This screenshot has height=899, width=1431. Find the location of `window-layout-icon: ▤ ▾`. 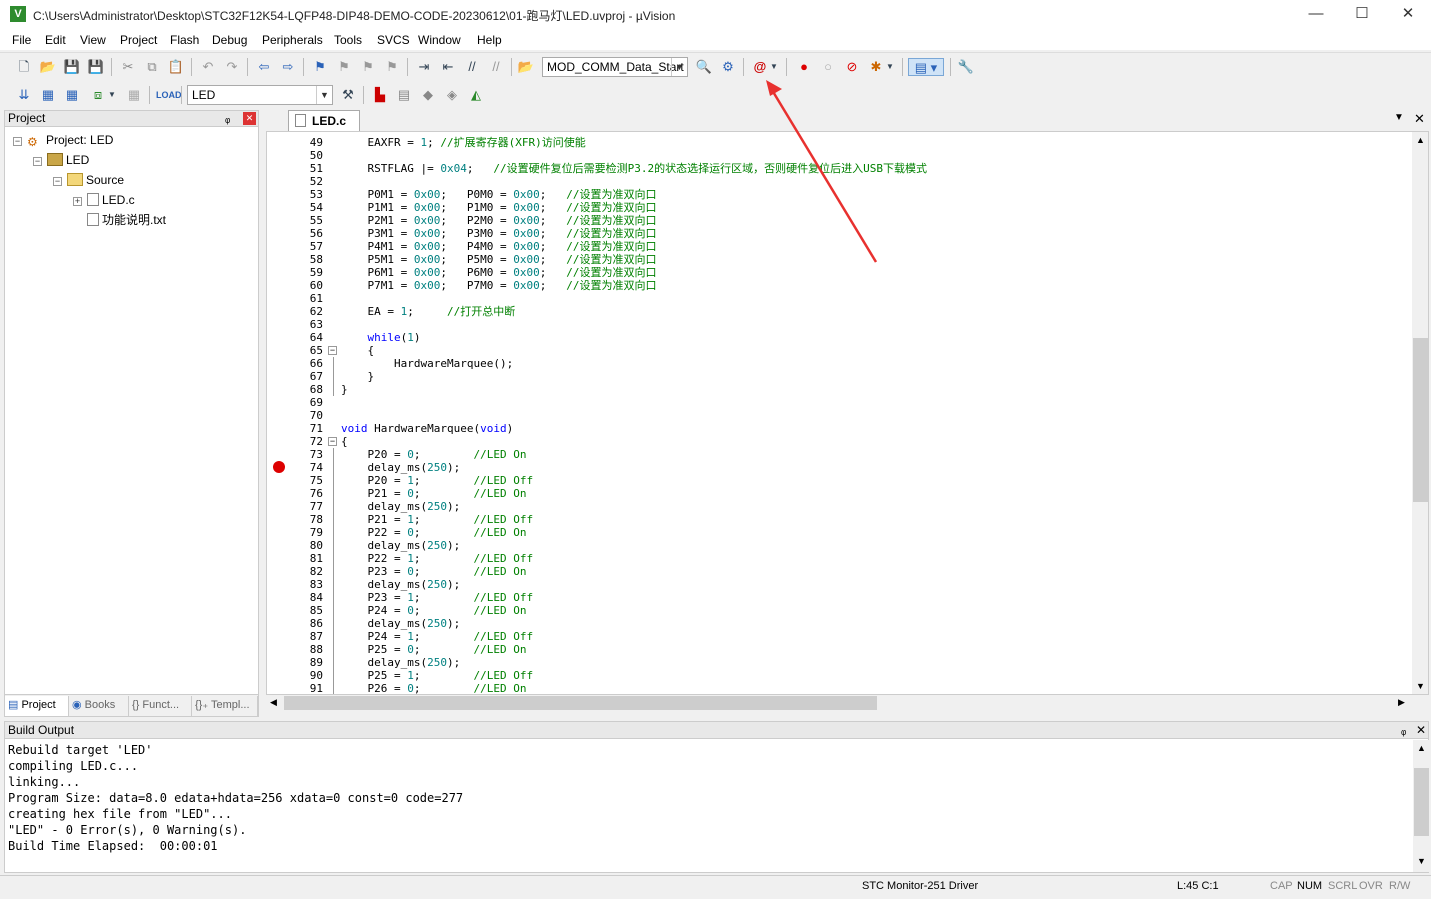

window-layout-icon: ▤ ▾ is located at coordinates (926, 67).